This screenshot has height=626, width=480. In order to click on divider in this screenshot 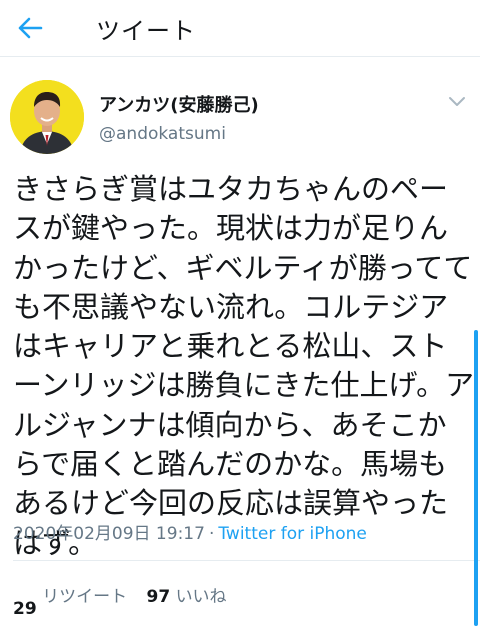, I will do `click(246, 560)`.